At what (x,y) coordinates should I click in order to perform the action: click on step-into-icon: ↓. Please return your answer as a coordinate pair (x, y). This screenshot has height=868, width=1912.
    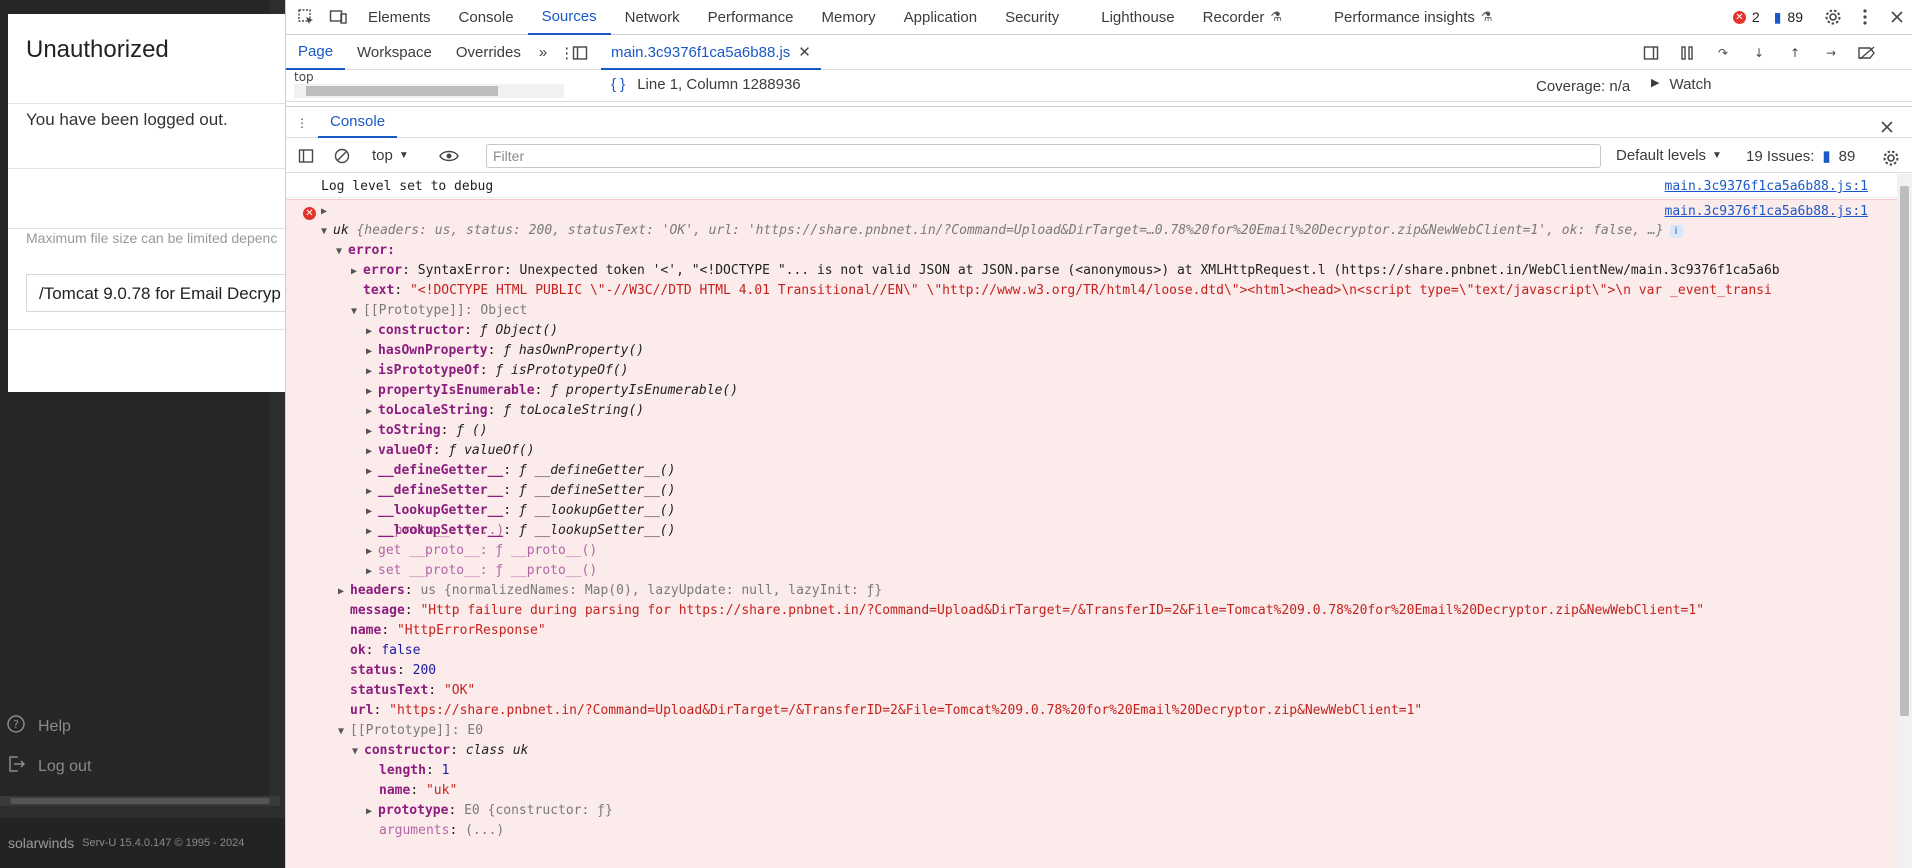
    Looking at the image, I should click on (1759, 53).